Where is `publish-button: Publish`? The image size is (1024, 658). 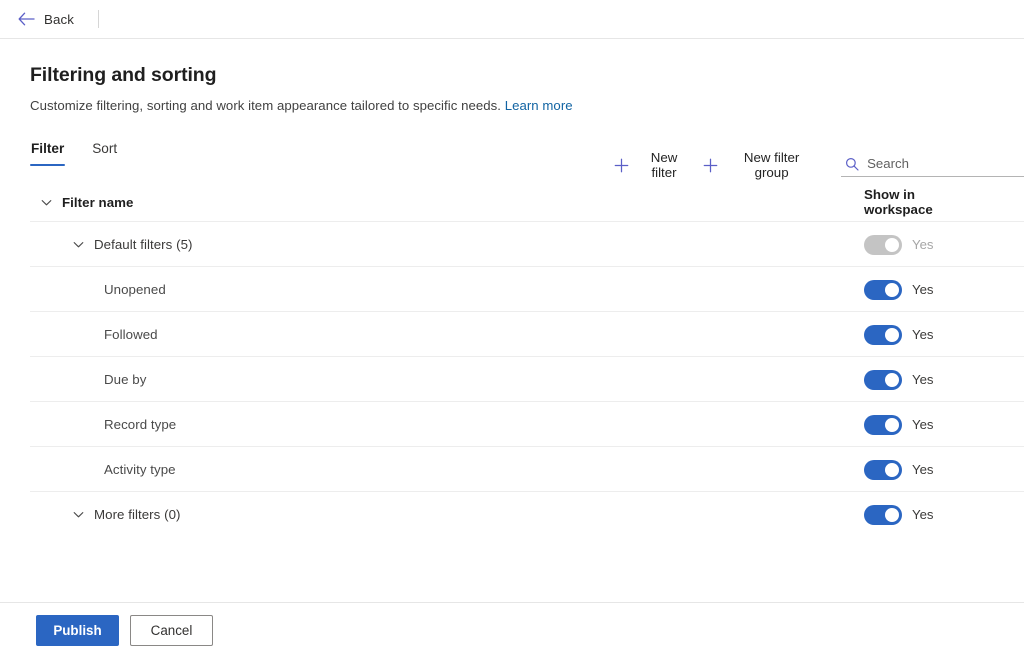
publish-button: Publish is located at coordinates (77, 630).